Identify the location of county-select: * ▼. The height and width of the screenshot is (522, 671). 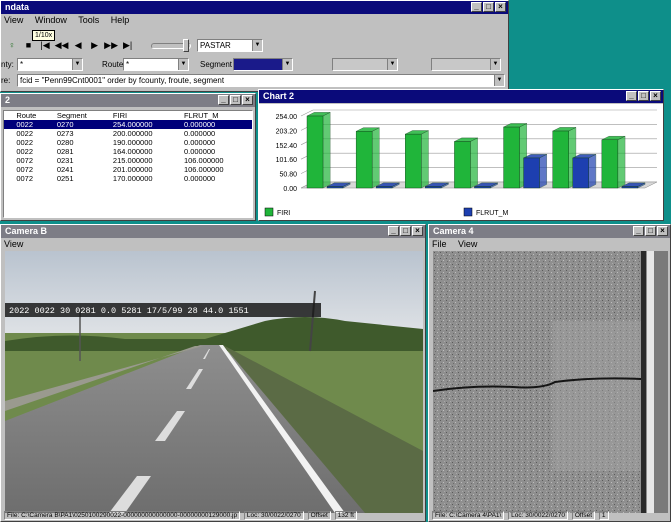
(50, 64).